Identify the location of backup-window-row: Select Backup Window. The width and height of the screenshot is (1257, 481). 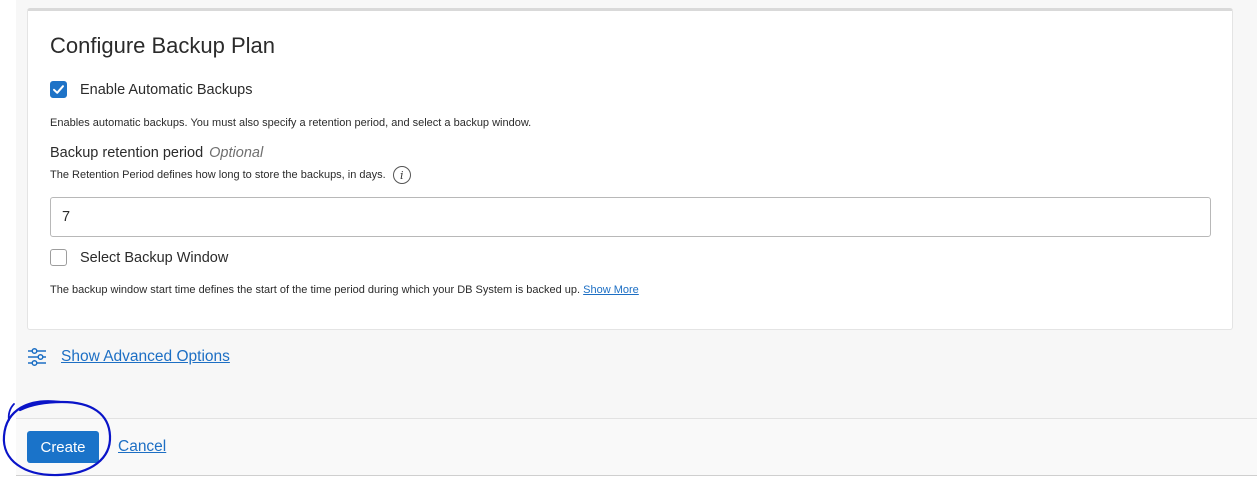
(139, 257).